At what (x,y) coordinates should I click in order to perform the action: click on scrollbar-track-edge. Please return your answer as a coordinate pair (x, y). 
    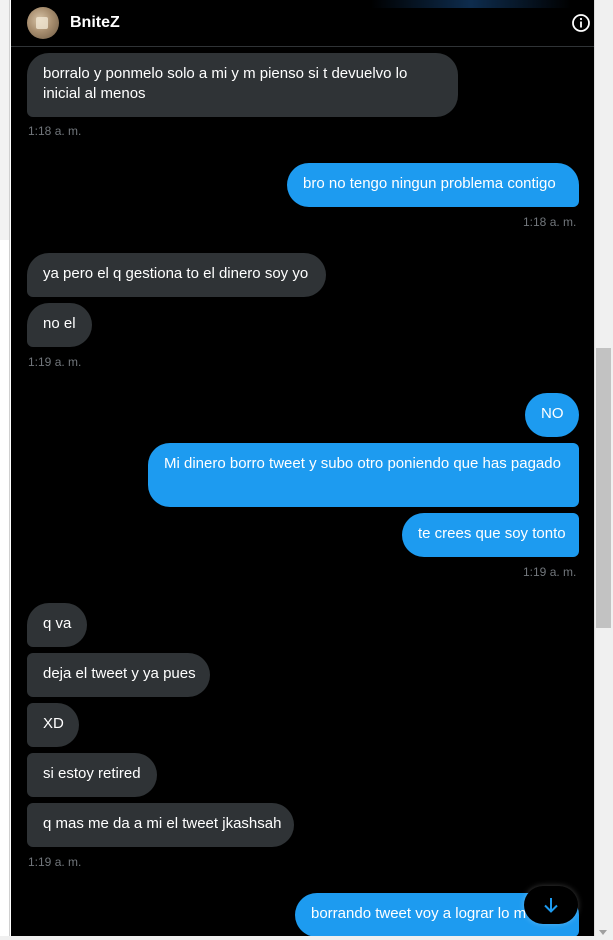
    Looking at the image, I should click on (594, 470).